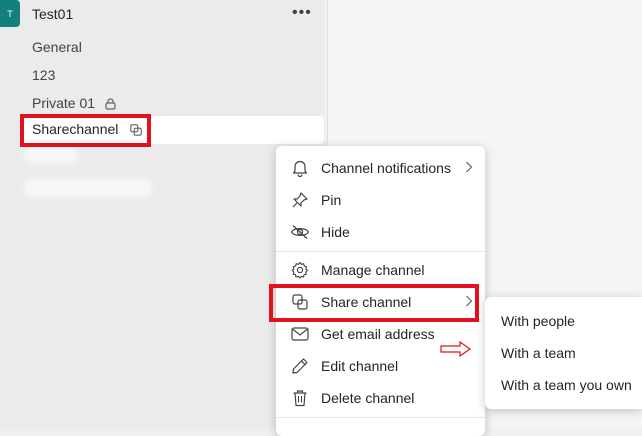 The height and width of the screenshot is (436, 642). What do you see at coordinates (538, 321) in the screenshot?
I see `submenu-item-with-people: With people` at bounding box center [538, 321].